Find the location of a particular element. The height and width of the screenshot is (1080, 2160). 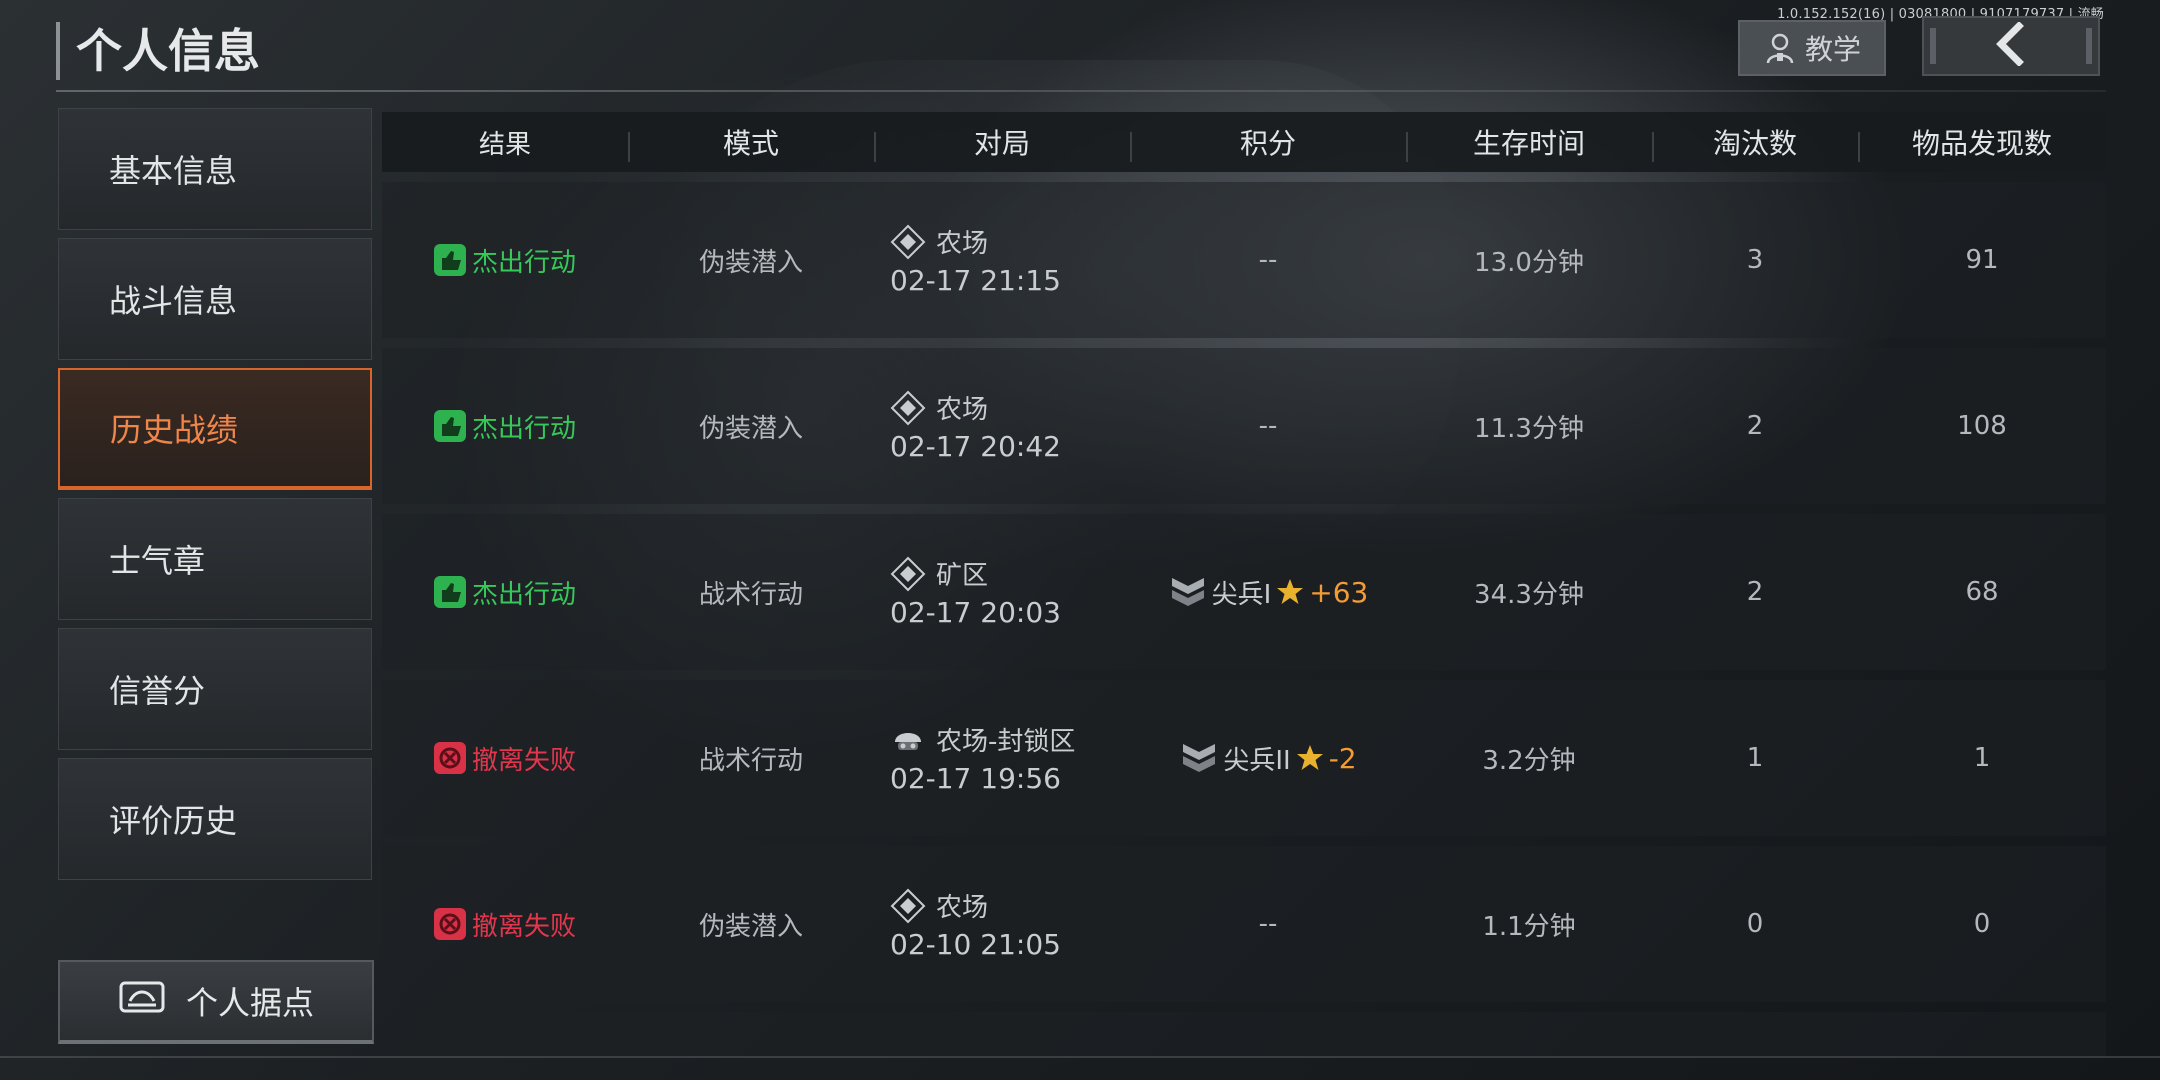

table-row: 杰出行动 伪装潜入 农场 02-17 20:42 -- 11.3分钟 2 108 is located at coordinates (1244, 426).